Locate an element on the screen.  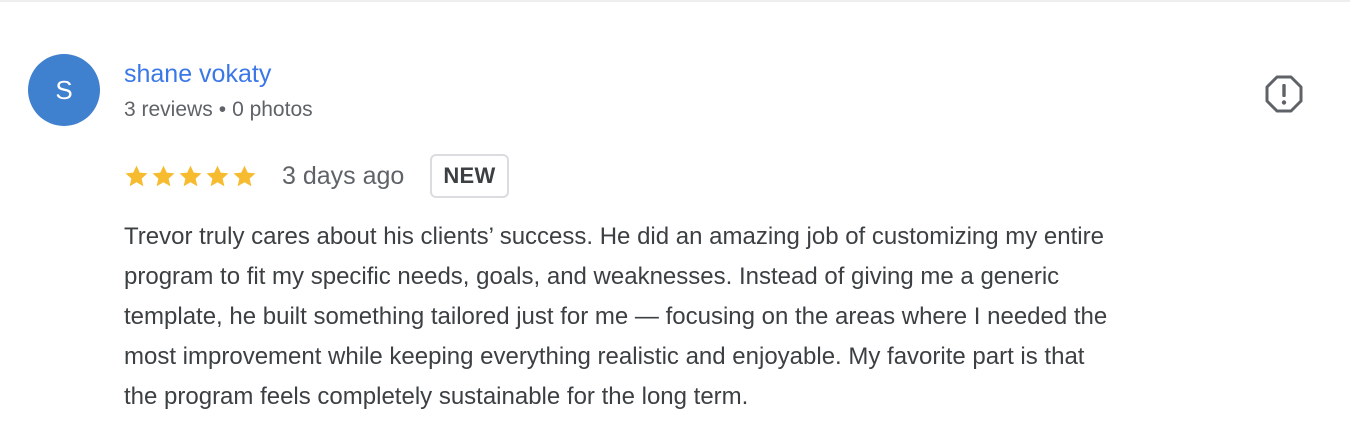
report-flag-icon is located at coordinates (1284, 94).